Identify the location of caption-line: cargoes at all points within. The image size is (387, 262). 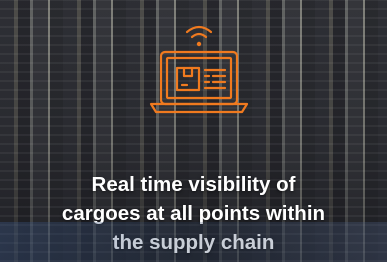
(193, 213).